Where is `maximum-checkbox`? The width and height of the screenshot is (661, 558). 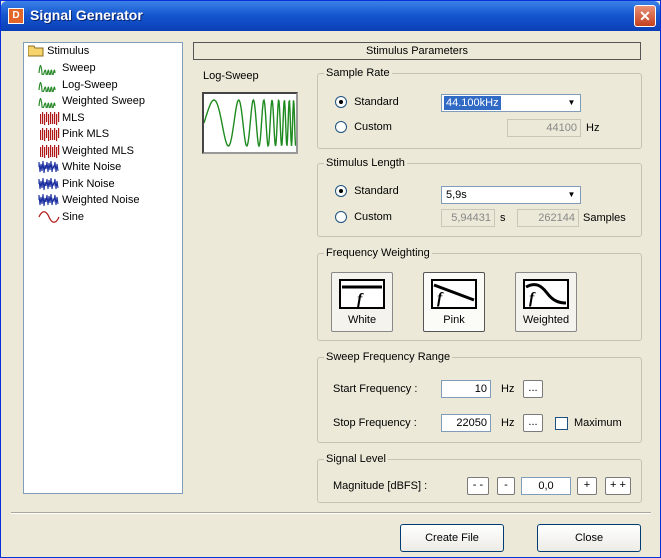
maximum-checkbox is located at coordinates (561, 423).